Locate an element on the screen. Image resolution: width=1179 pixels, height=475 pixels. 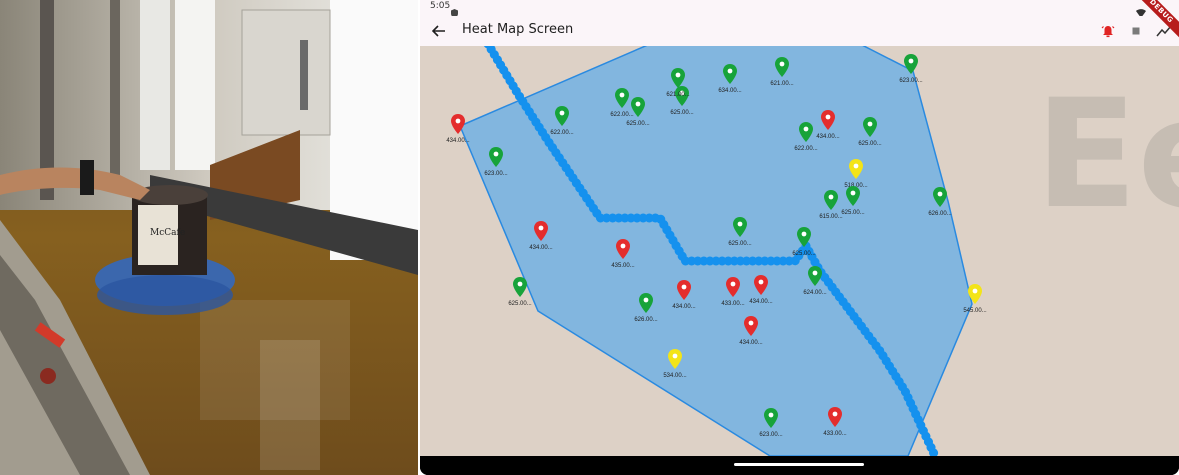
map-background-text: Ee is located at coordinates (1107, 155).